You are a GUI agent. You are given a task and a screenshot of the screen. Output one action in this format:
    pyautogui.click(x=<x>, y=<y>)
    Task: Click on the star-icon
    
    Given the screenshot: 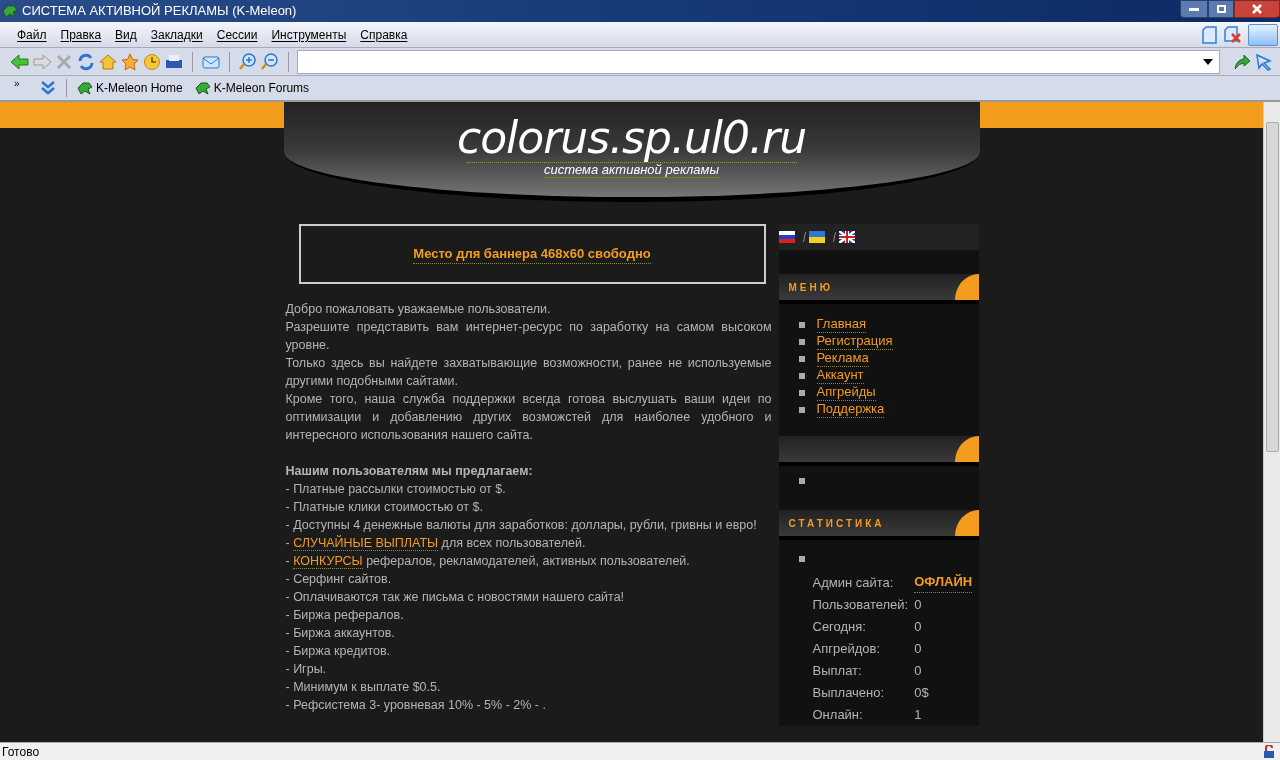 What is the action you would take?
    pyautogui.click(x=130, y=61)
    